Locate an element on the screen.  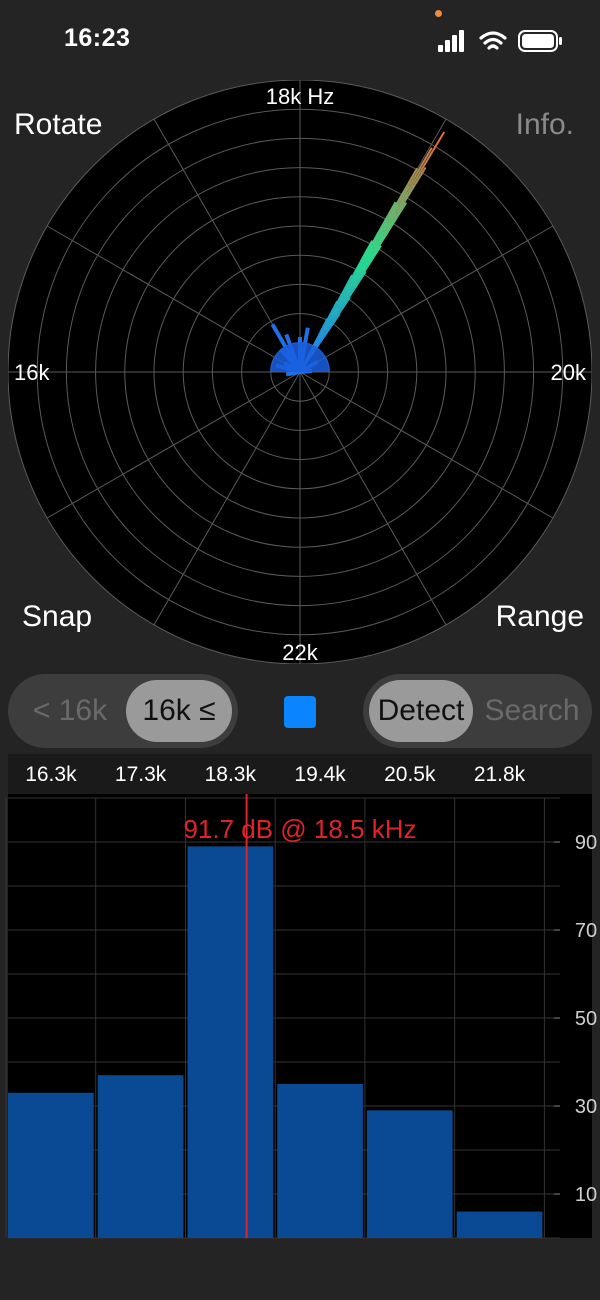
x-tick-label: 16.3k is located at coordinates (51, 774).